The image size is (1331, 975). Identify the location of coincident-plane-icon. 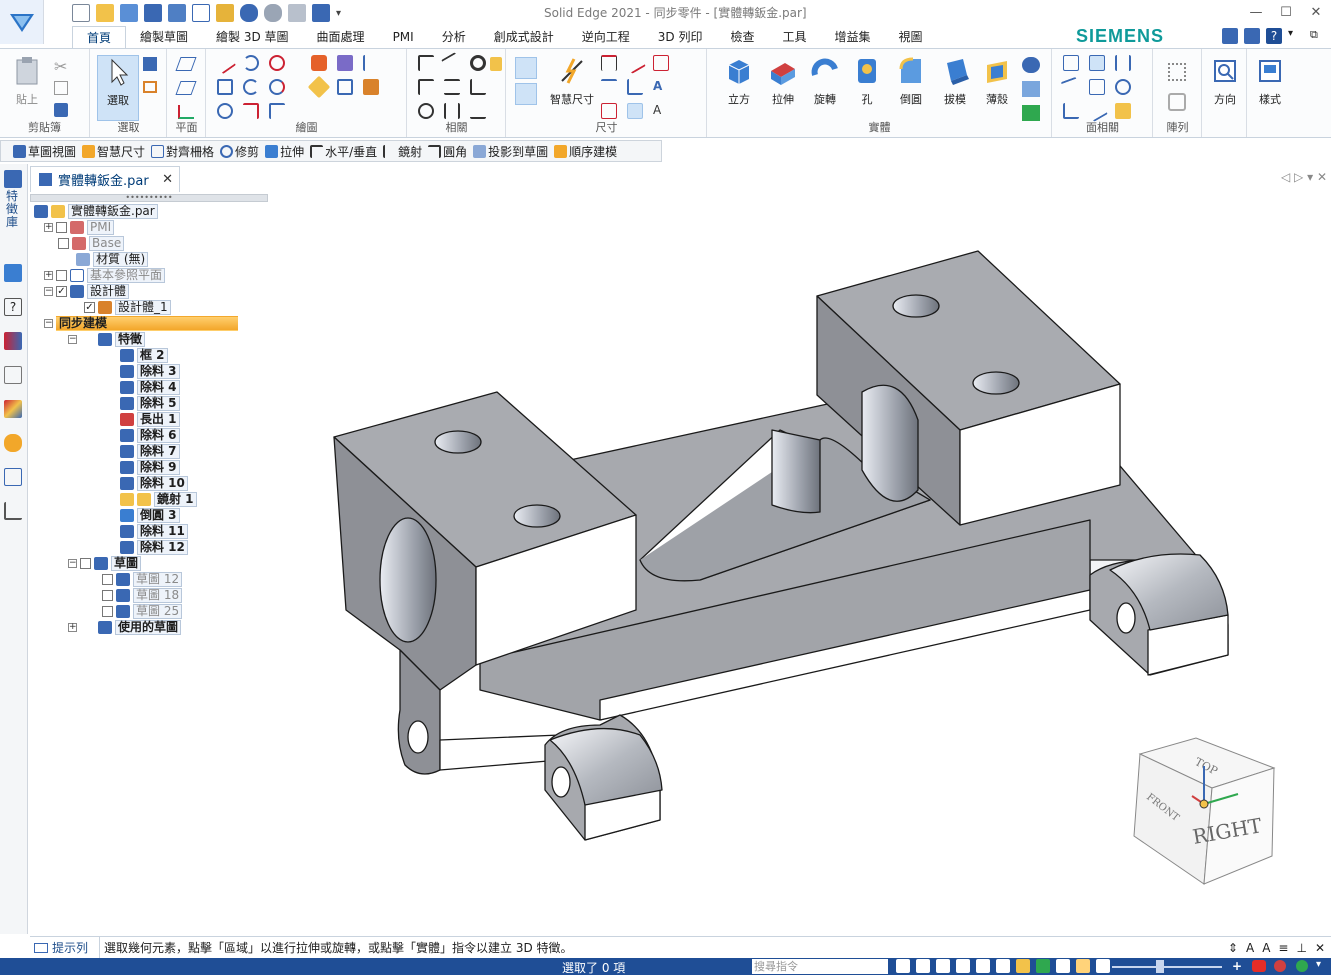
(186, 64).